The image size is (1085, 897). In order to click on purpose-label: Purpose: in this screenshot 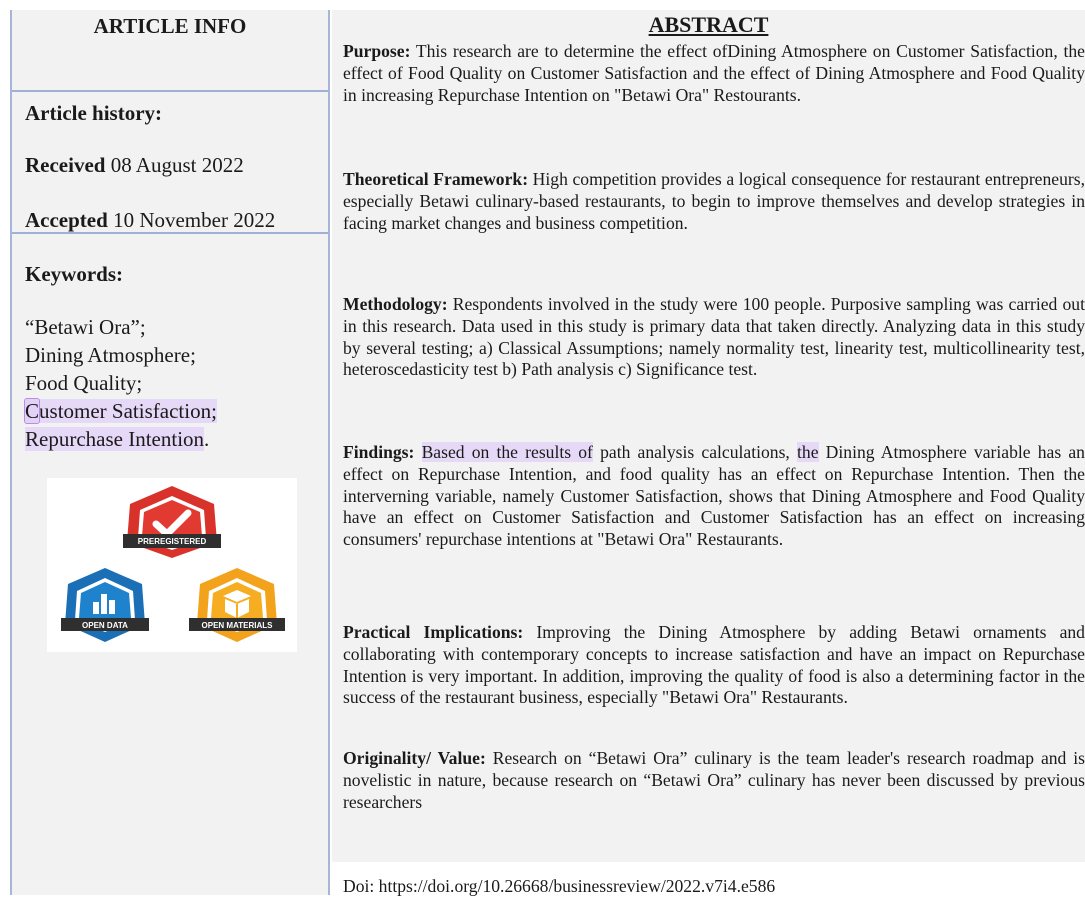, I will do `click(377, 51)`.